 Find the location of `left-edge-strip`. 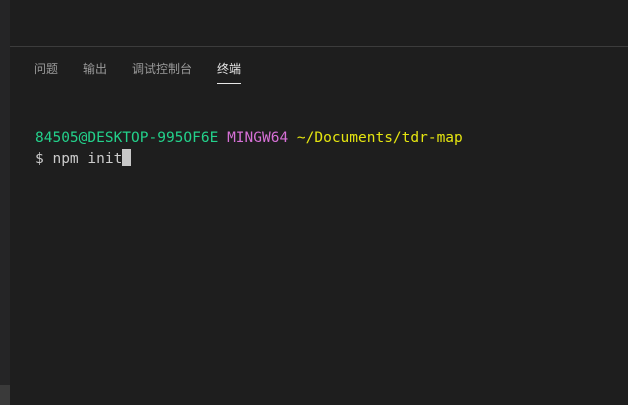

left-edge-strip is located at coordinates (5, 202).